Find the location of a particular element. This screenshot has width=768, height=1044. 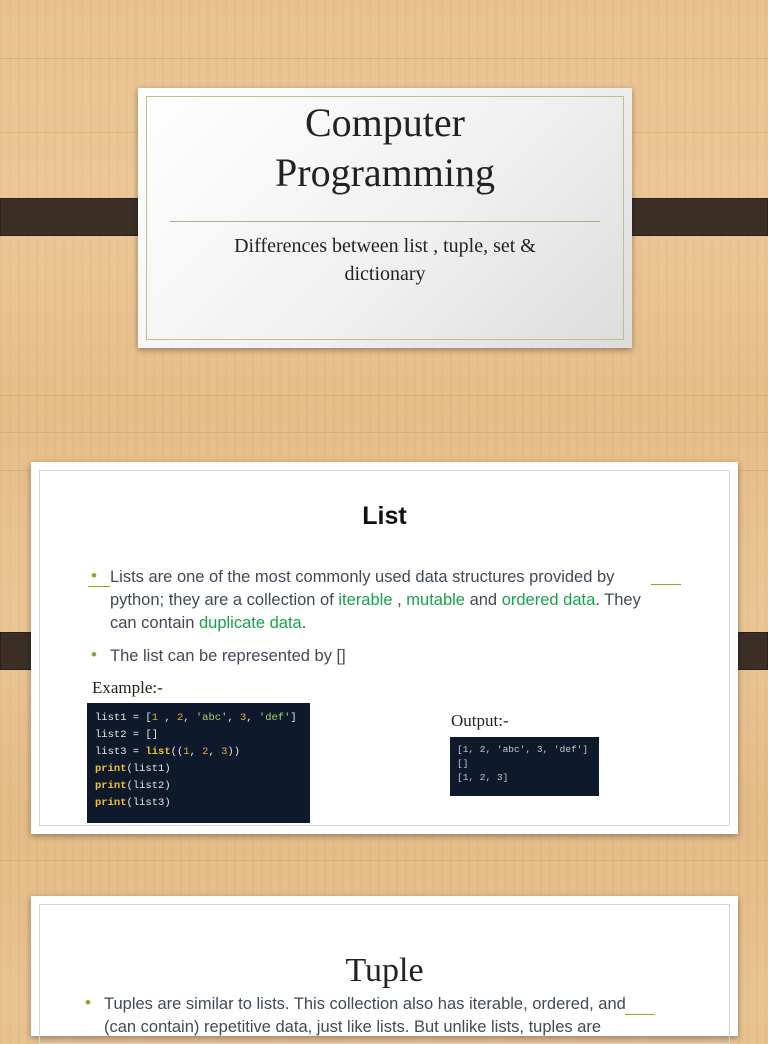

tuple-title: Tuple is located at coordinates (384, 970).